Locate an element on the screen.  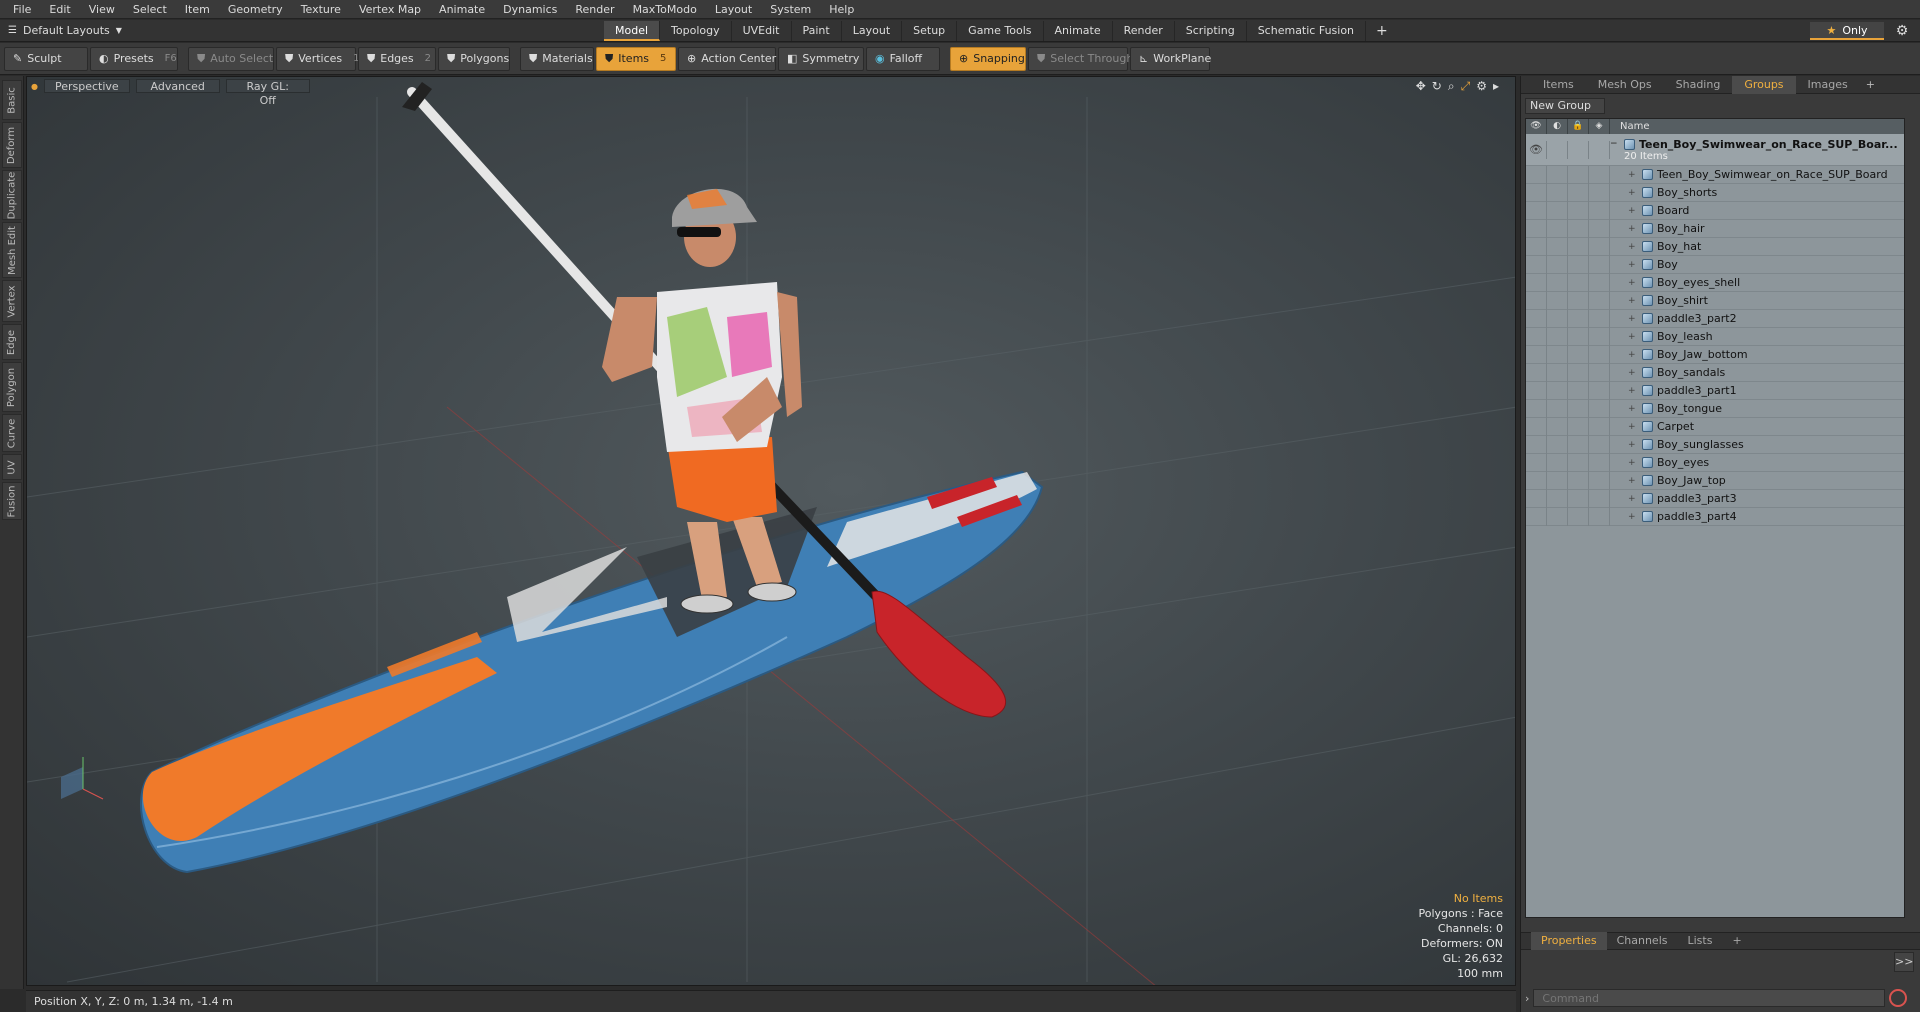
only-button: ★ Only is located at coordinates (1847, 31).